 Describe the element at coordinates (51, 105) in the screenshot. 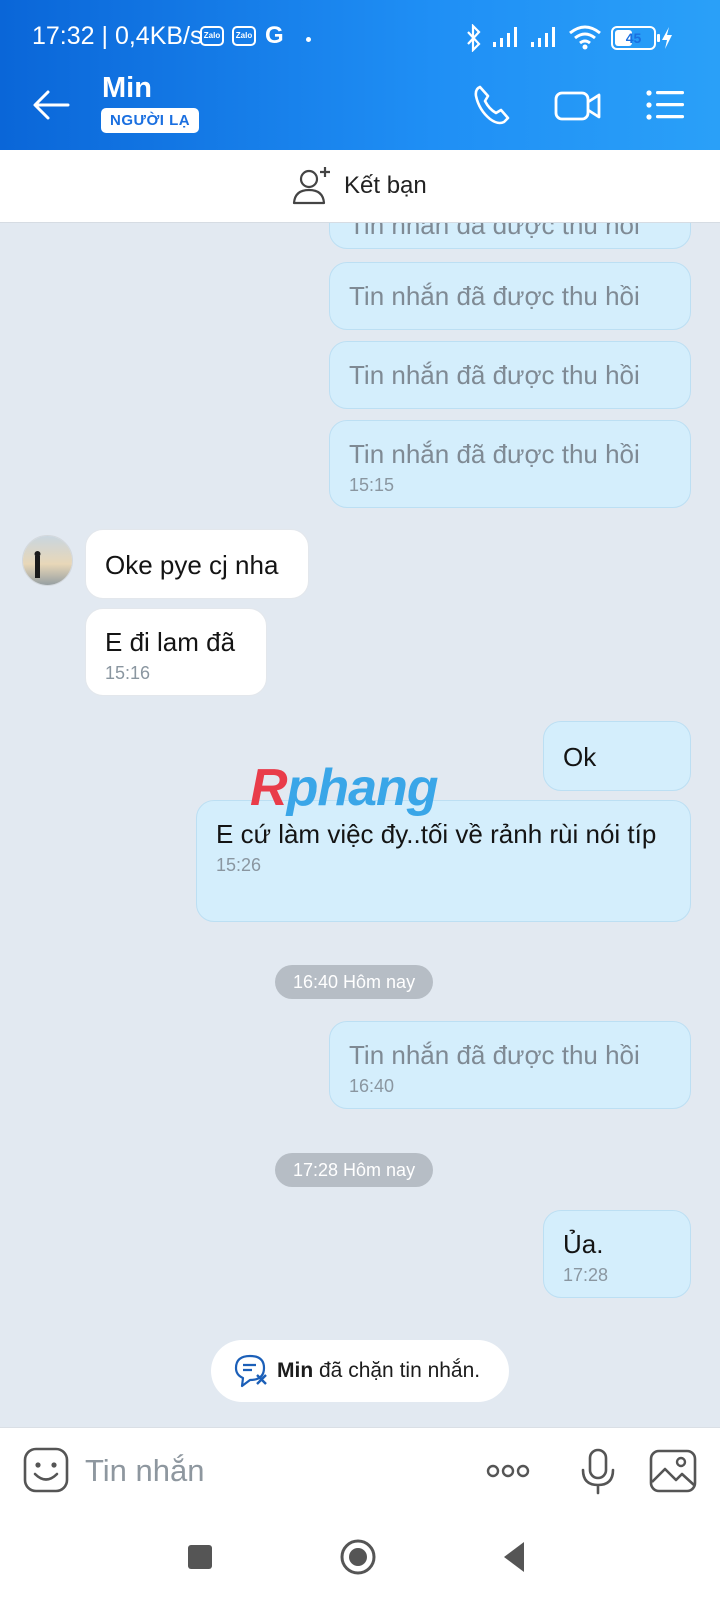

I see `back-arrow-icon` at that location.